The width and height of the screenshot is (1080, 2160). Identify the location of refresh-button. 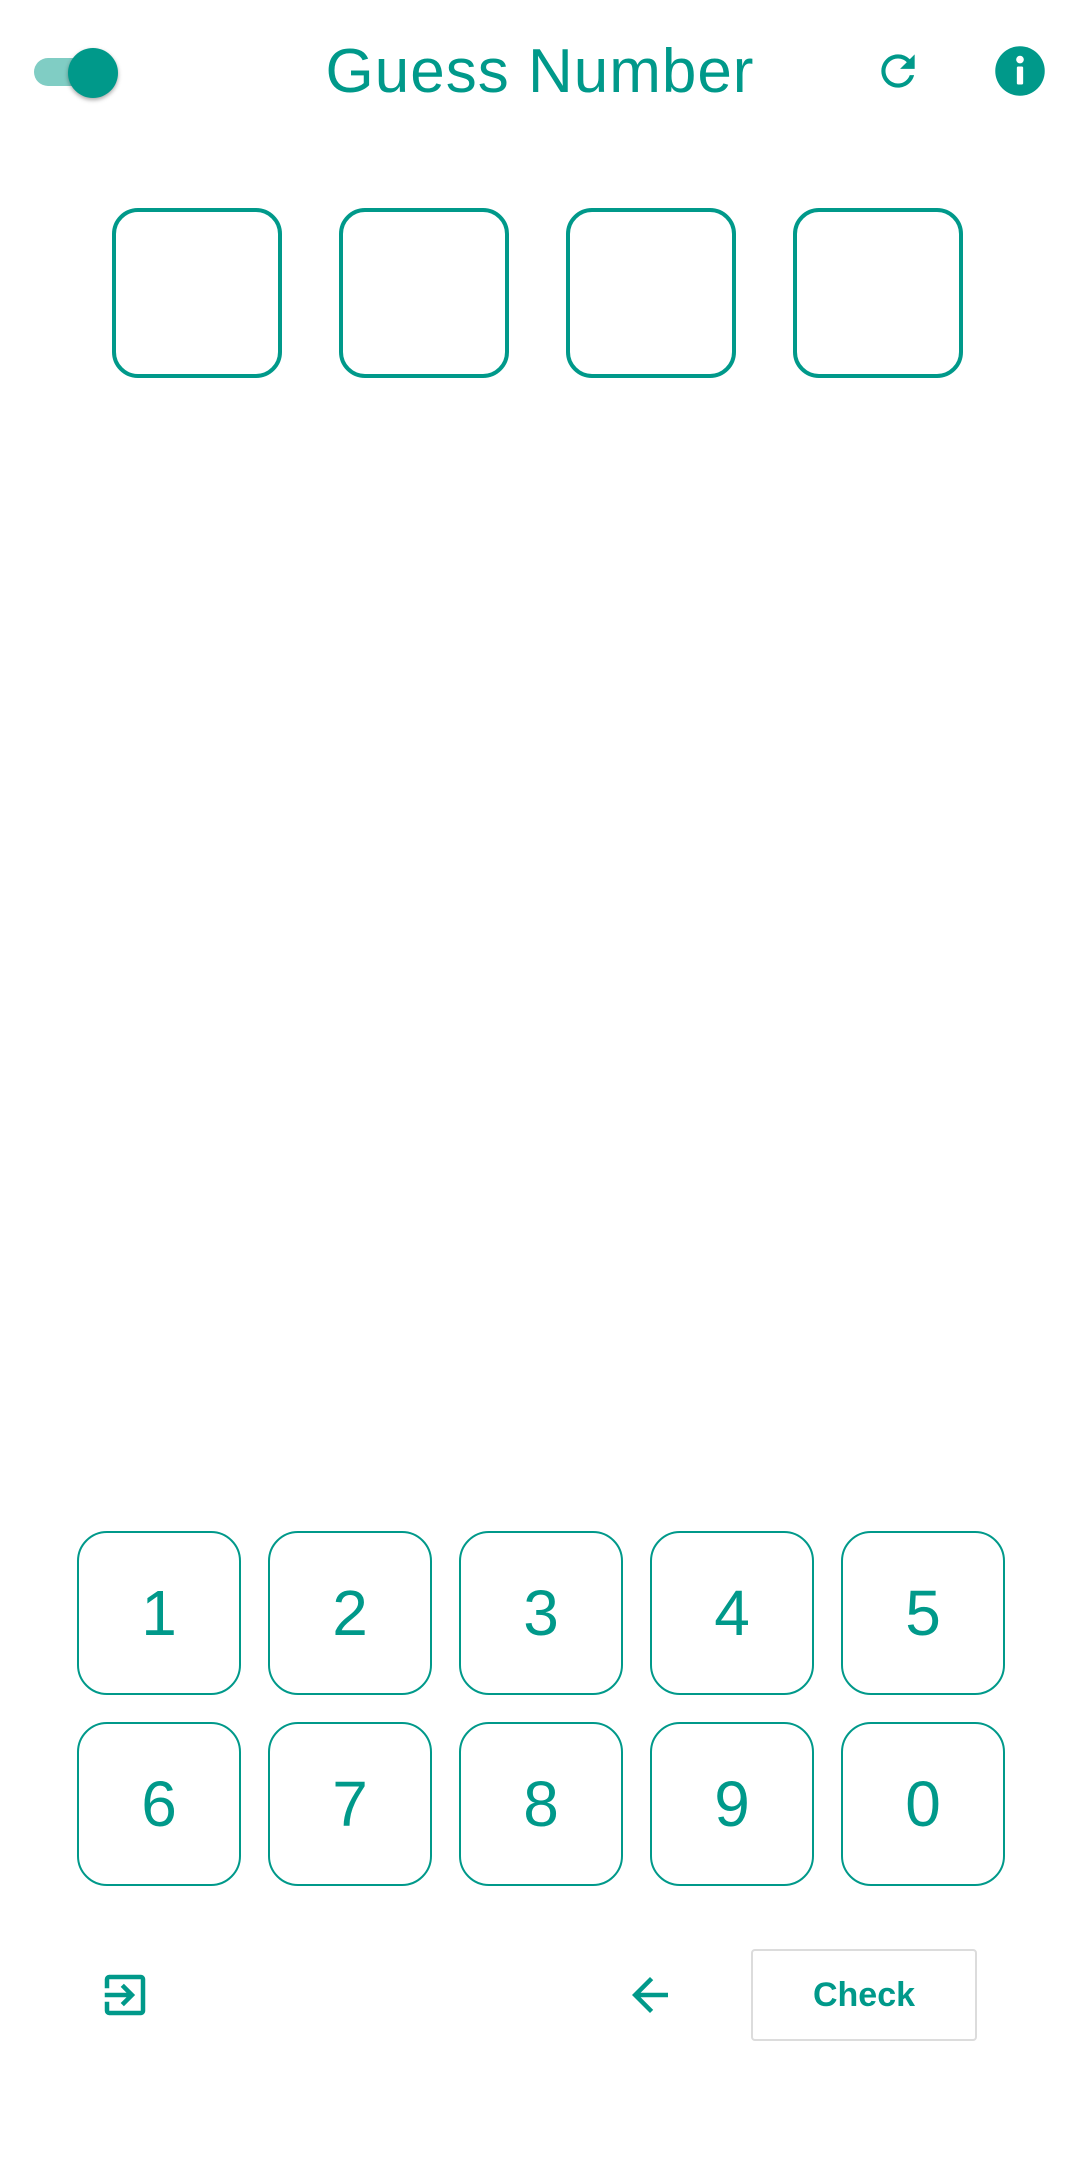
(898, 71).